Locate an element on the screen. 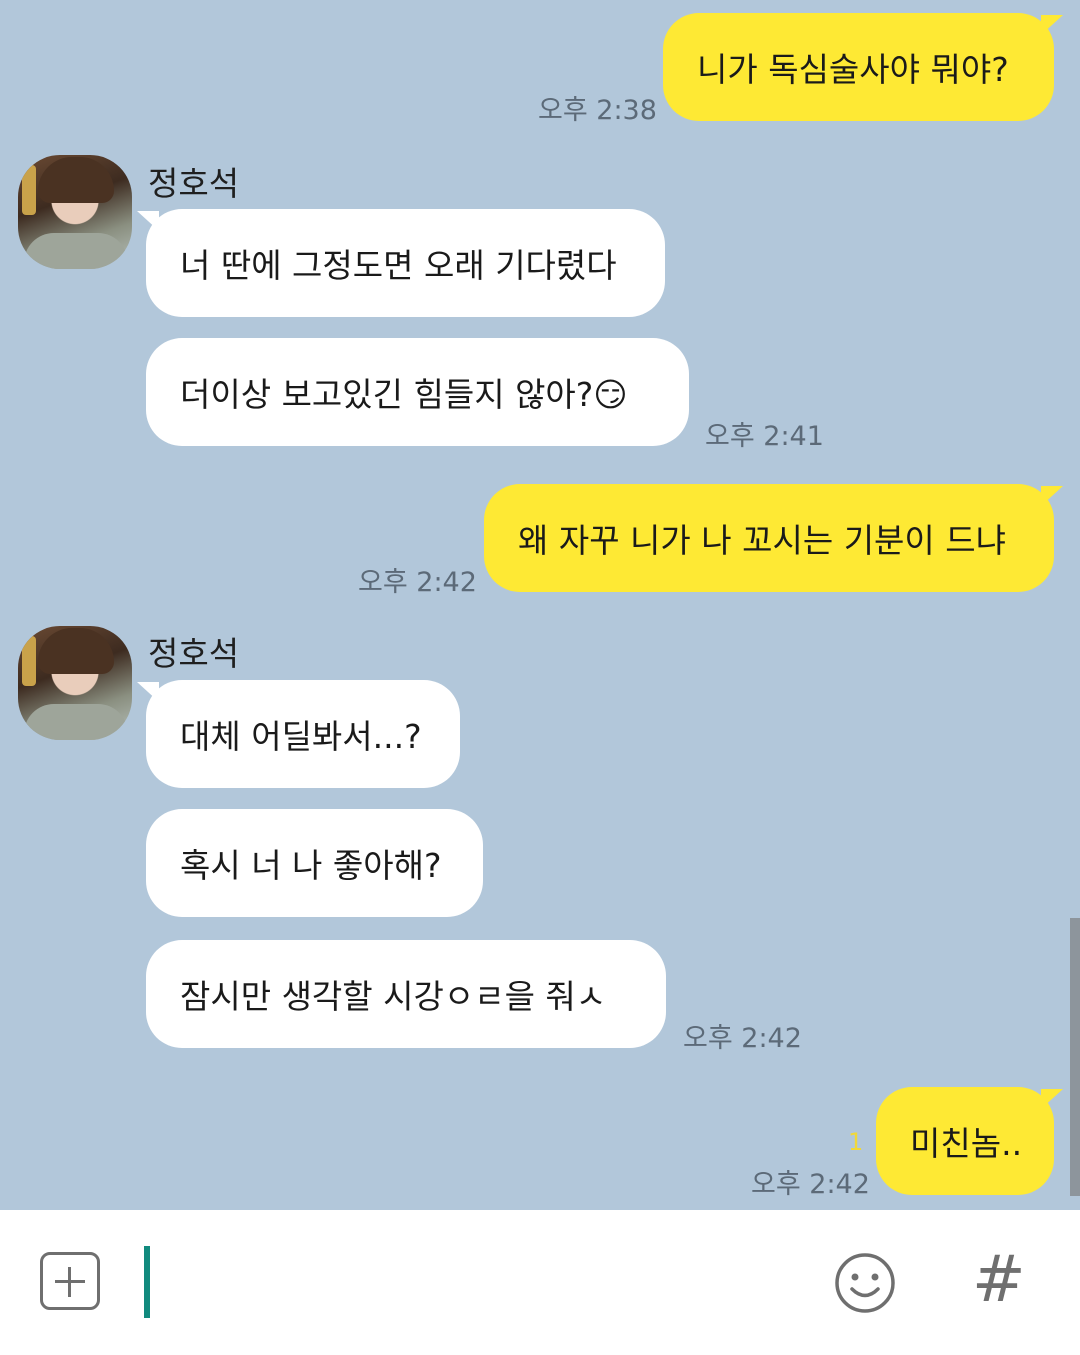 The image size is (1080, 1355). their-message-bubble: 혹시 너 나 좋아해? is located at coordinates (314, 863).